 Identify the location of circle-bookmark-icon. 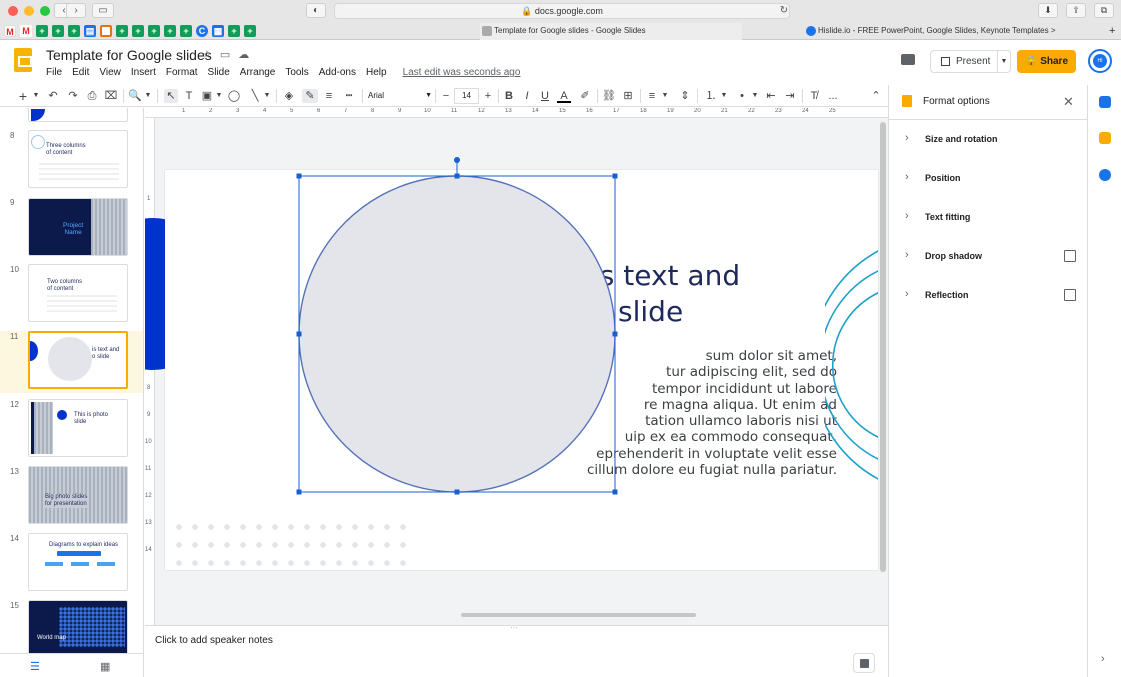
(106, 31).